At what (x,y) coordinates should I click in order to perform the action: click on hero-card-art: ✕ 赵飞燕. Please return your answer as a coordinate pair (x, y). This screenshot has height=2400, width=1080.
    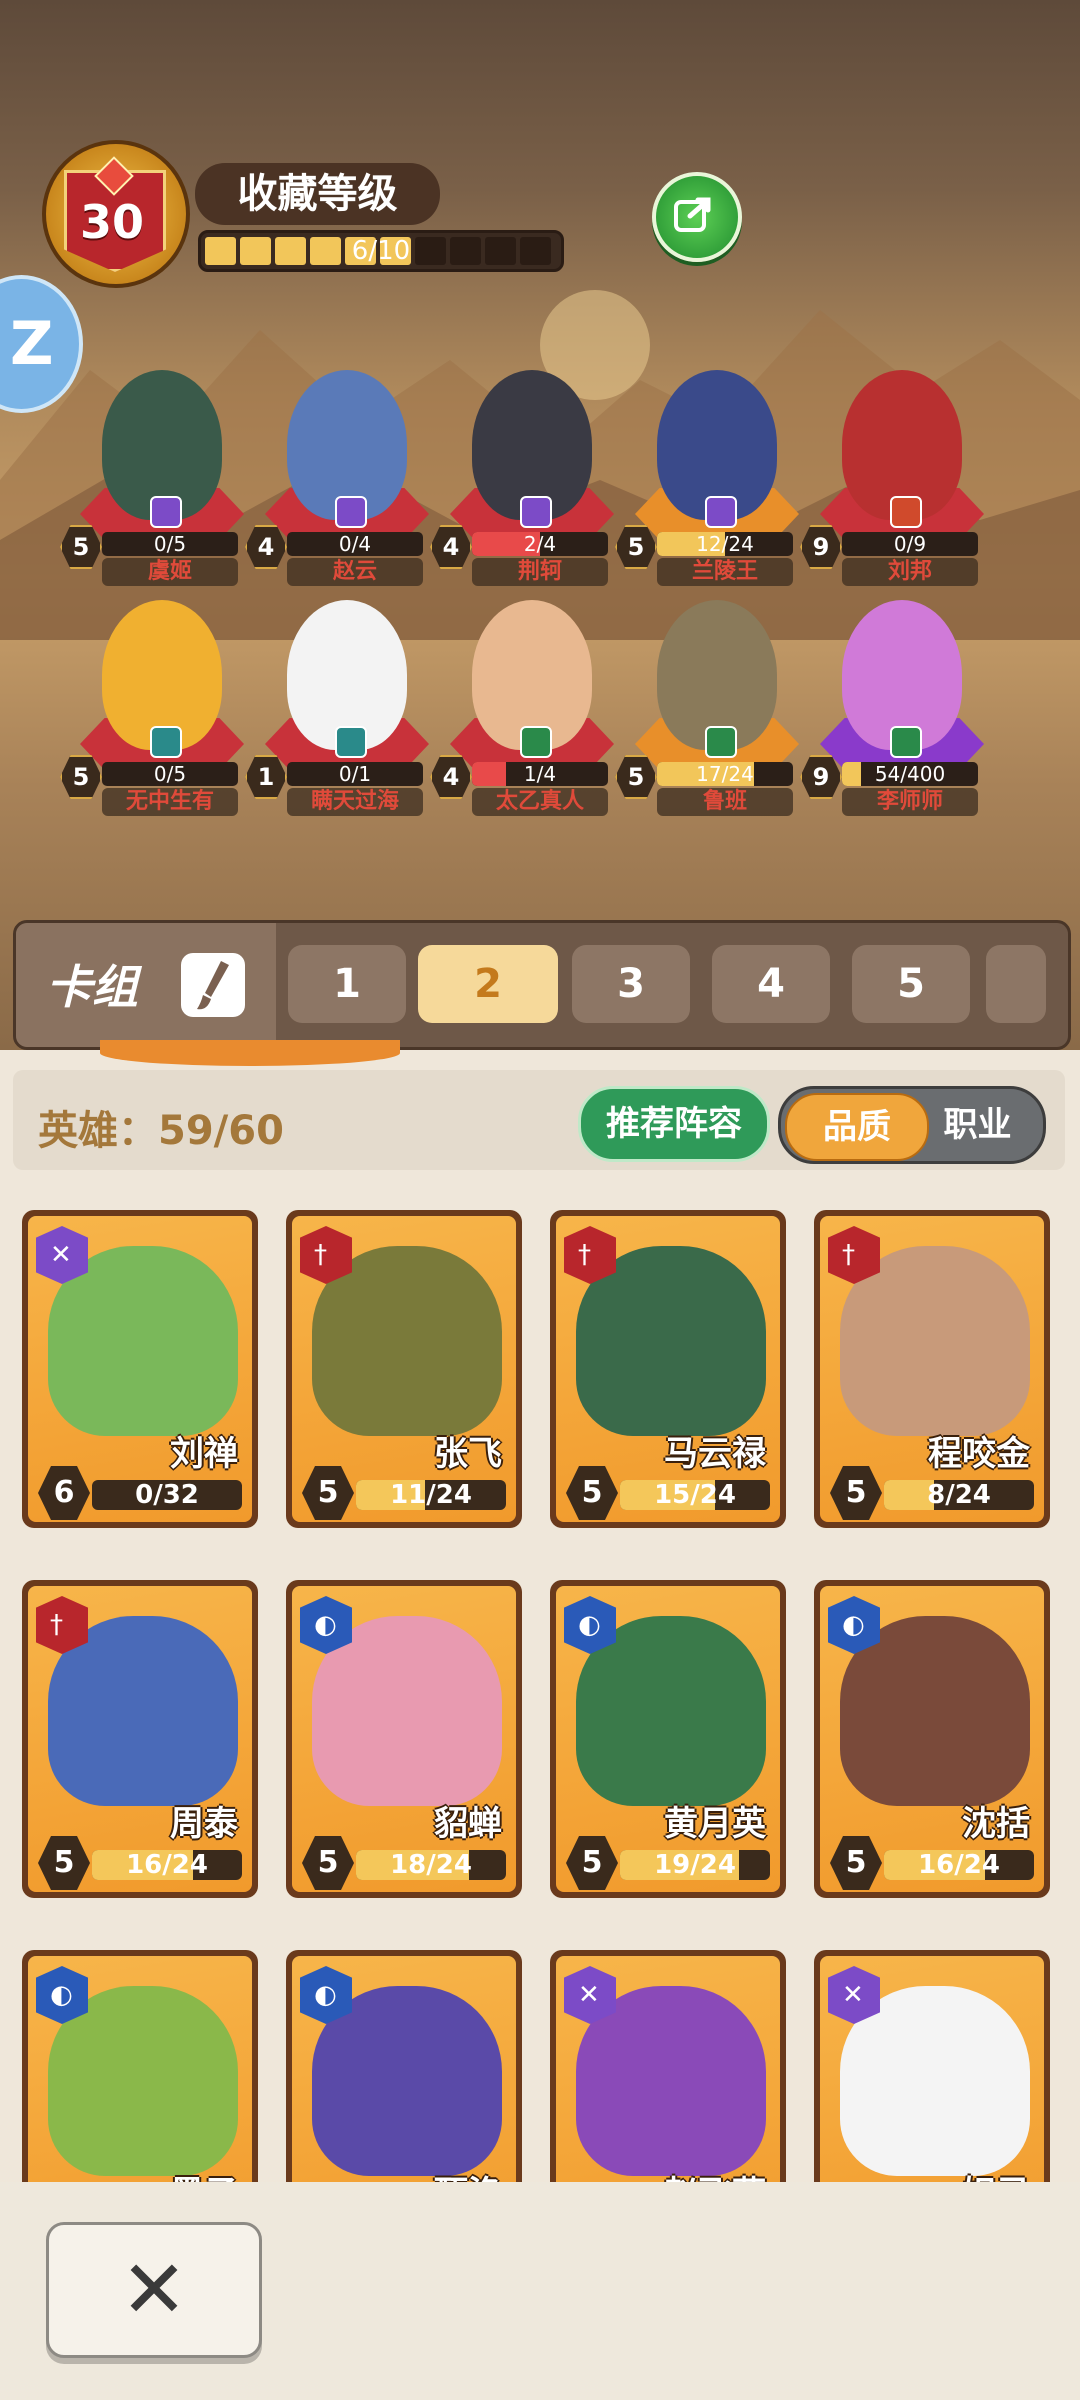
    Looking at the image, I should click on (668, 2069).